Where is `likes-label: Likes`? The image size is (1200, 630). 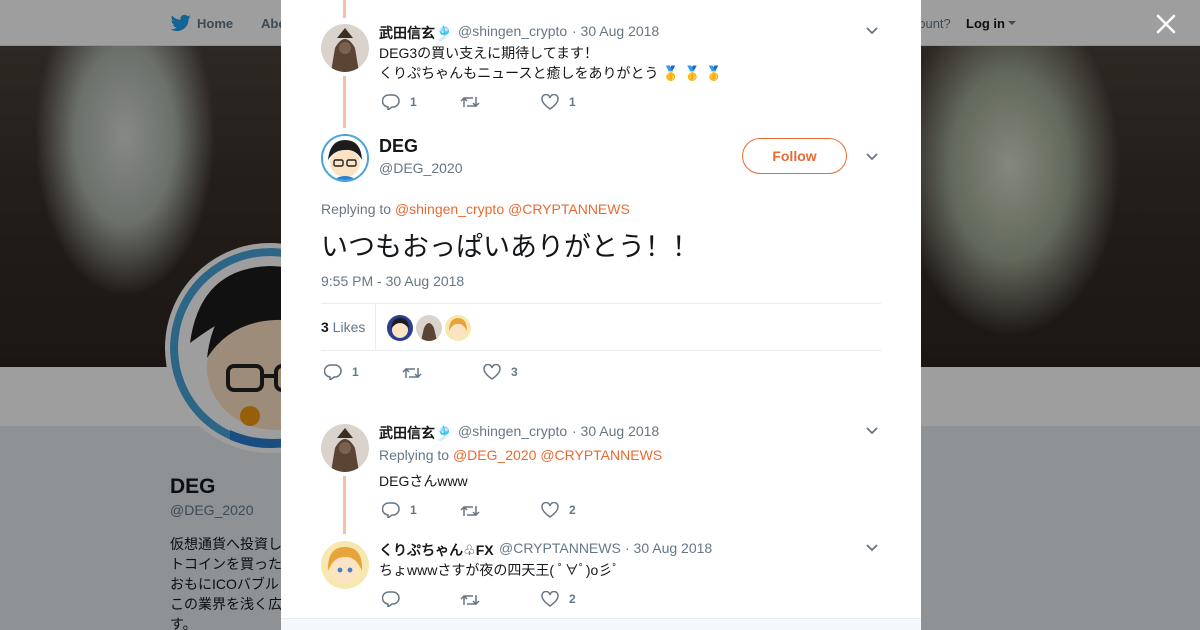
likes-label: Likes is located at coordinates (347, 327).